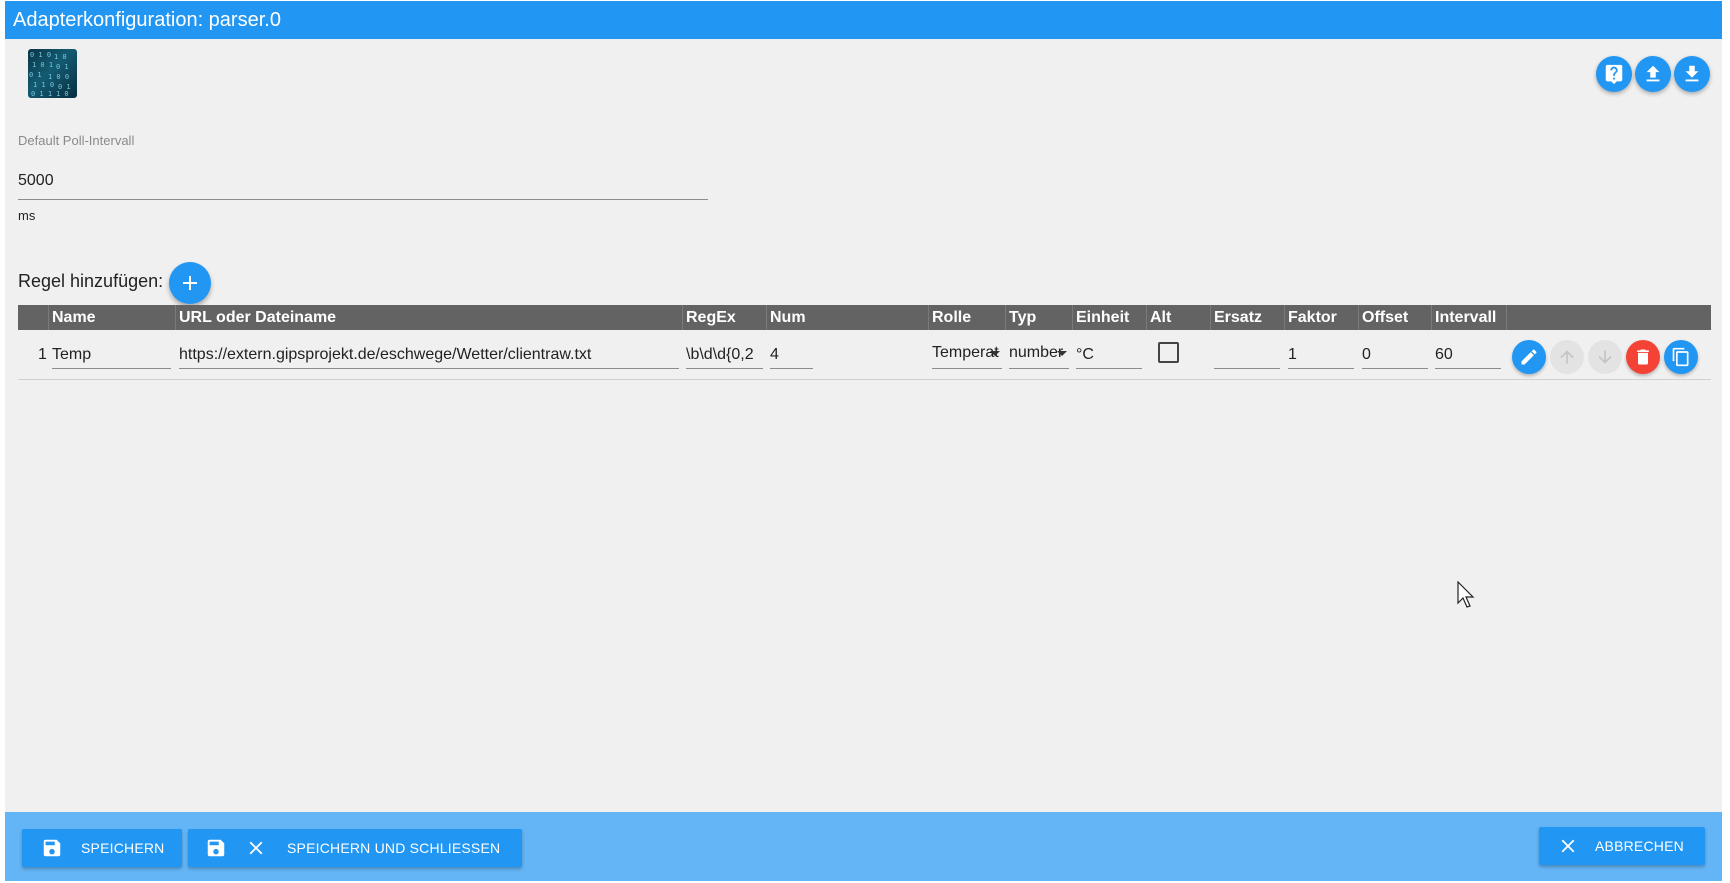 The image size is (1730, 883). I want to click on rule-alt-checkbox, so click(1168, 352).